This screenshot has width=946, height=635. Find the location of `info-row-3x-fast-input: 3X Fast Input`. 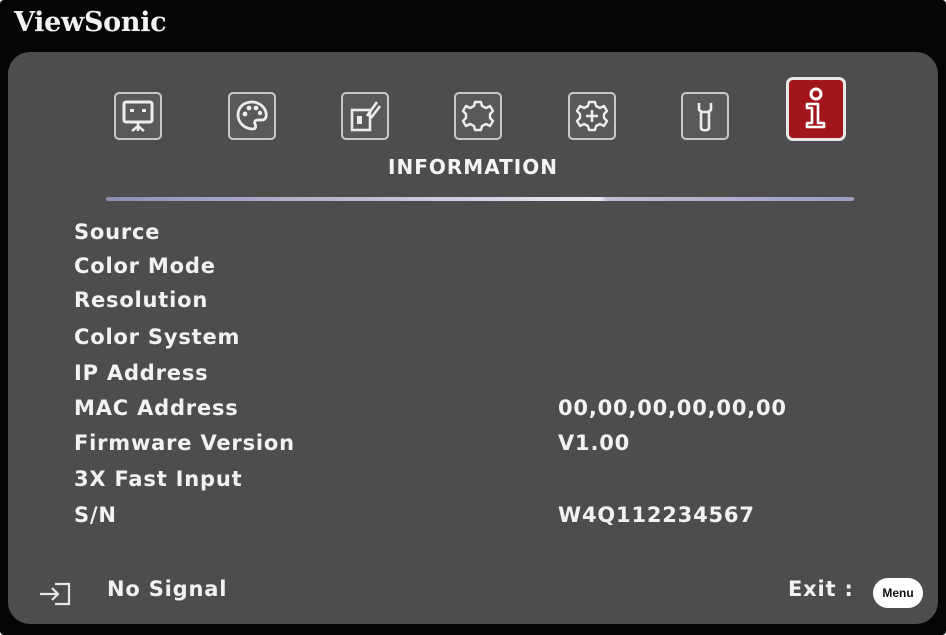

info-row-3x-fast-input: 3X Fast Input is located at coordinates (474, 482).